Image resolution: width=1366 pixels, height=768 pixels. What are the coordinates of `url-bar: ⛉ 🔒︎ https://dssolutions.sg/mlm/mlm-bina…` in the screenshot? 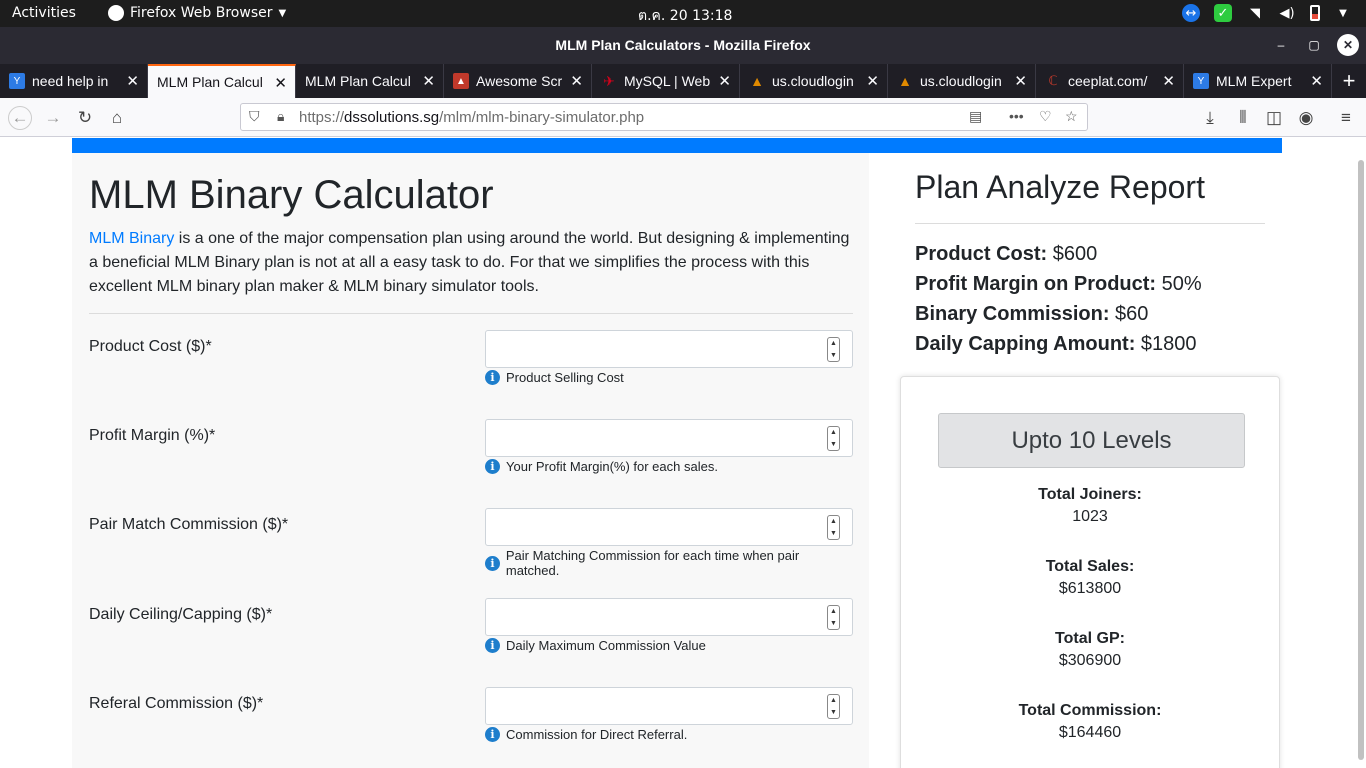 It's located at (664, 117).